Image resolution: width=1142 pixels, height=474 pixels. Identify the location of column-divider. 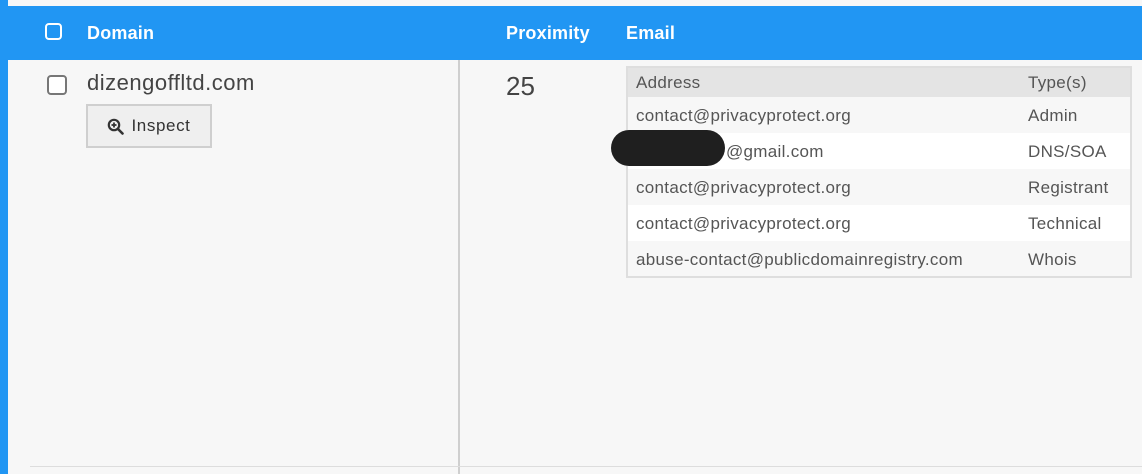
(459, 267).